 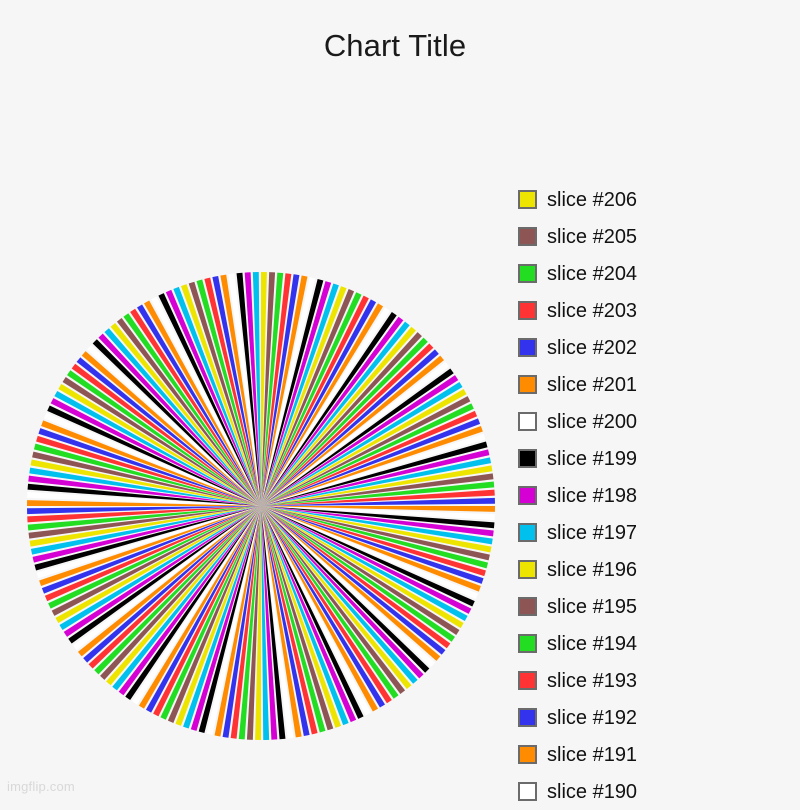 I want to click on legend-item-label: slice #194, so click(x=592, y=643).